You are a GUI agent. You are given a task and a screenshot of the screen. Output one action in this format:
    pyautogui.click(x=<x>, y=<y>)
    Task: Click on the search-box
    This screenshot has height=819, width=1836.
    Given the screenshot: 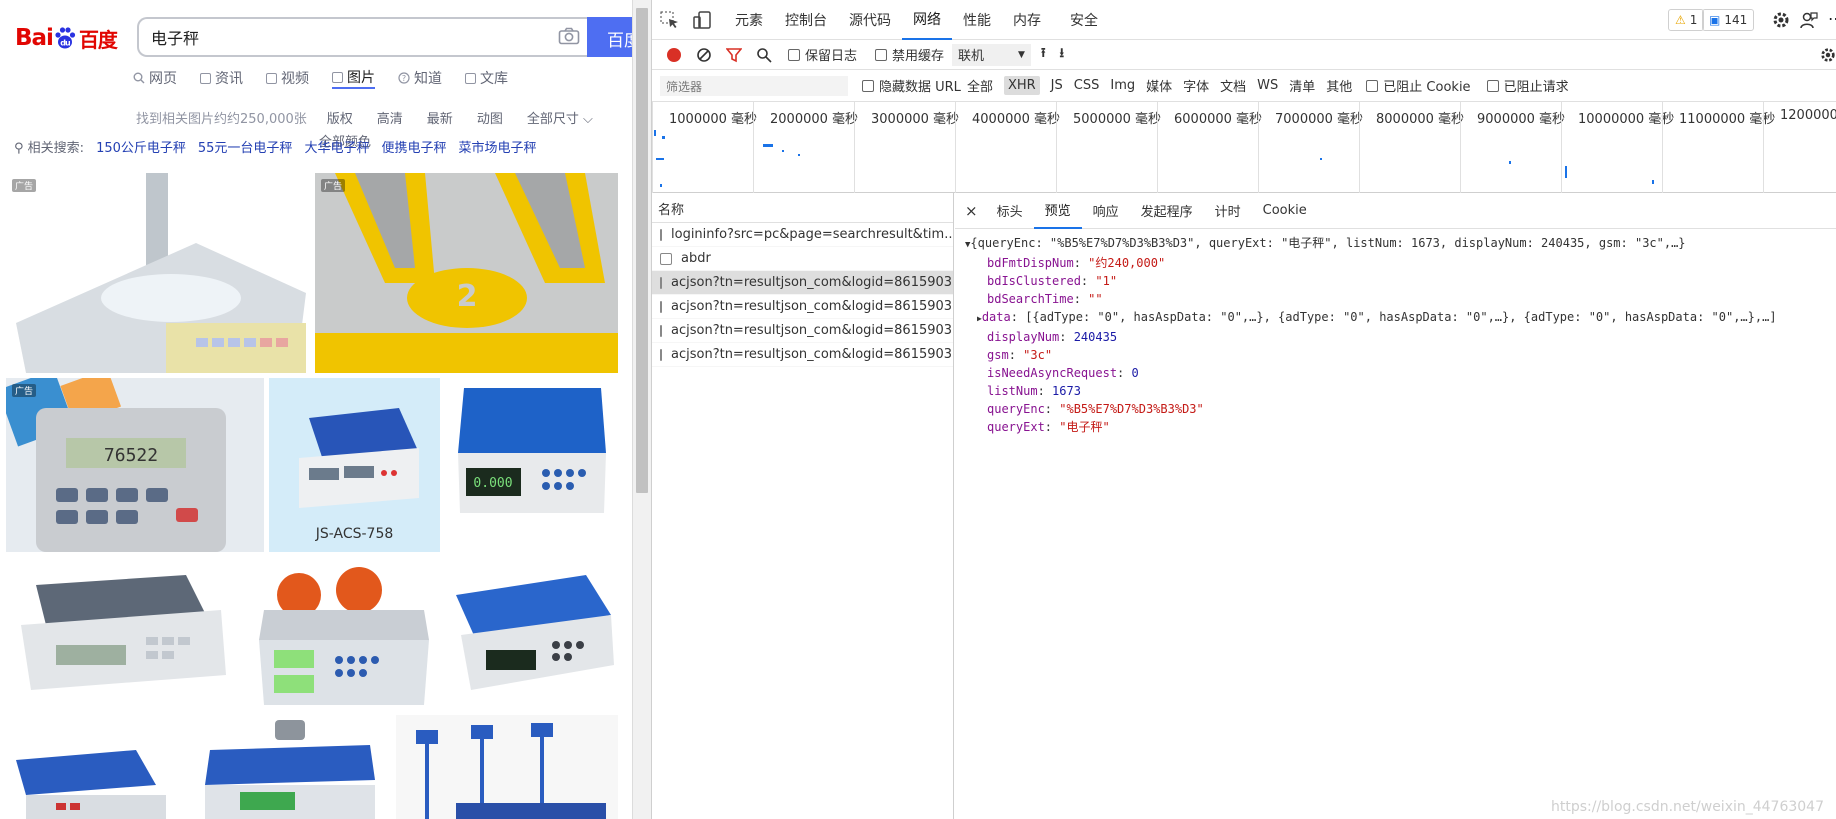 What is the action you would take?
    pyautogui.click(x=364, y=37)
    